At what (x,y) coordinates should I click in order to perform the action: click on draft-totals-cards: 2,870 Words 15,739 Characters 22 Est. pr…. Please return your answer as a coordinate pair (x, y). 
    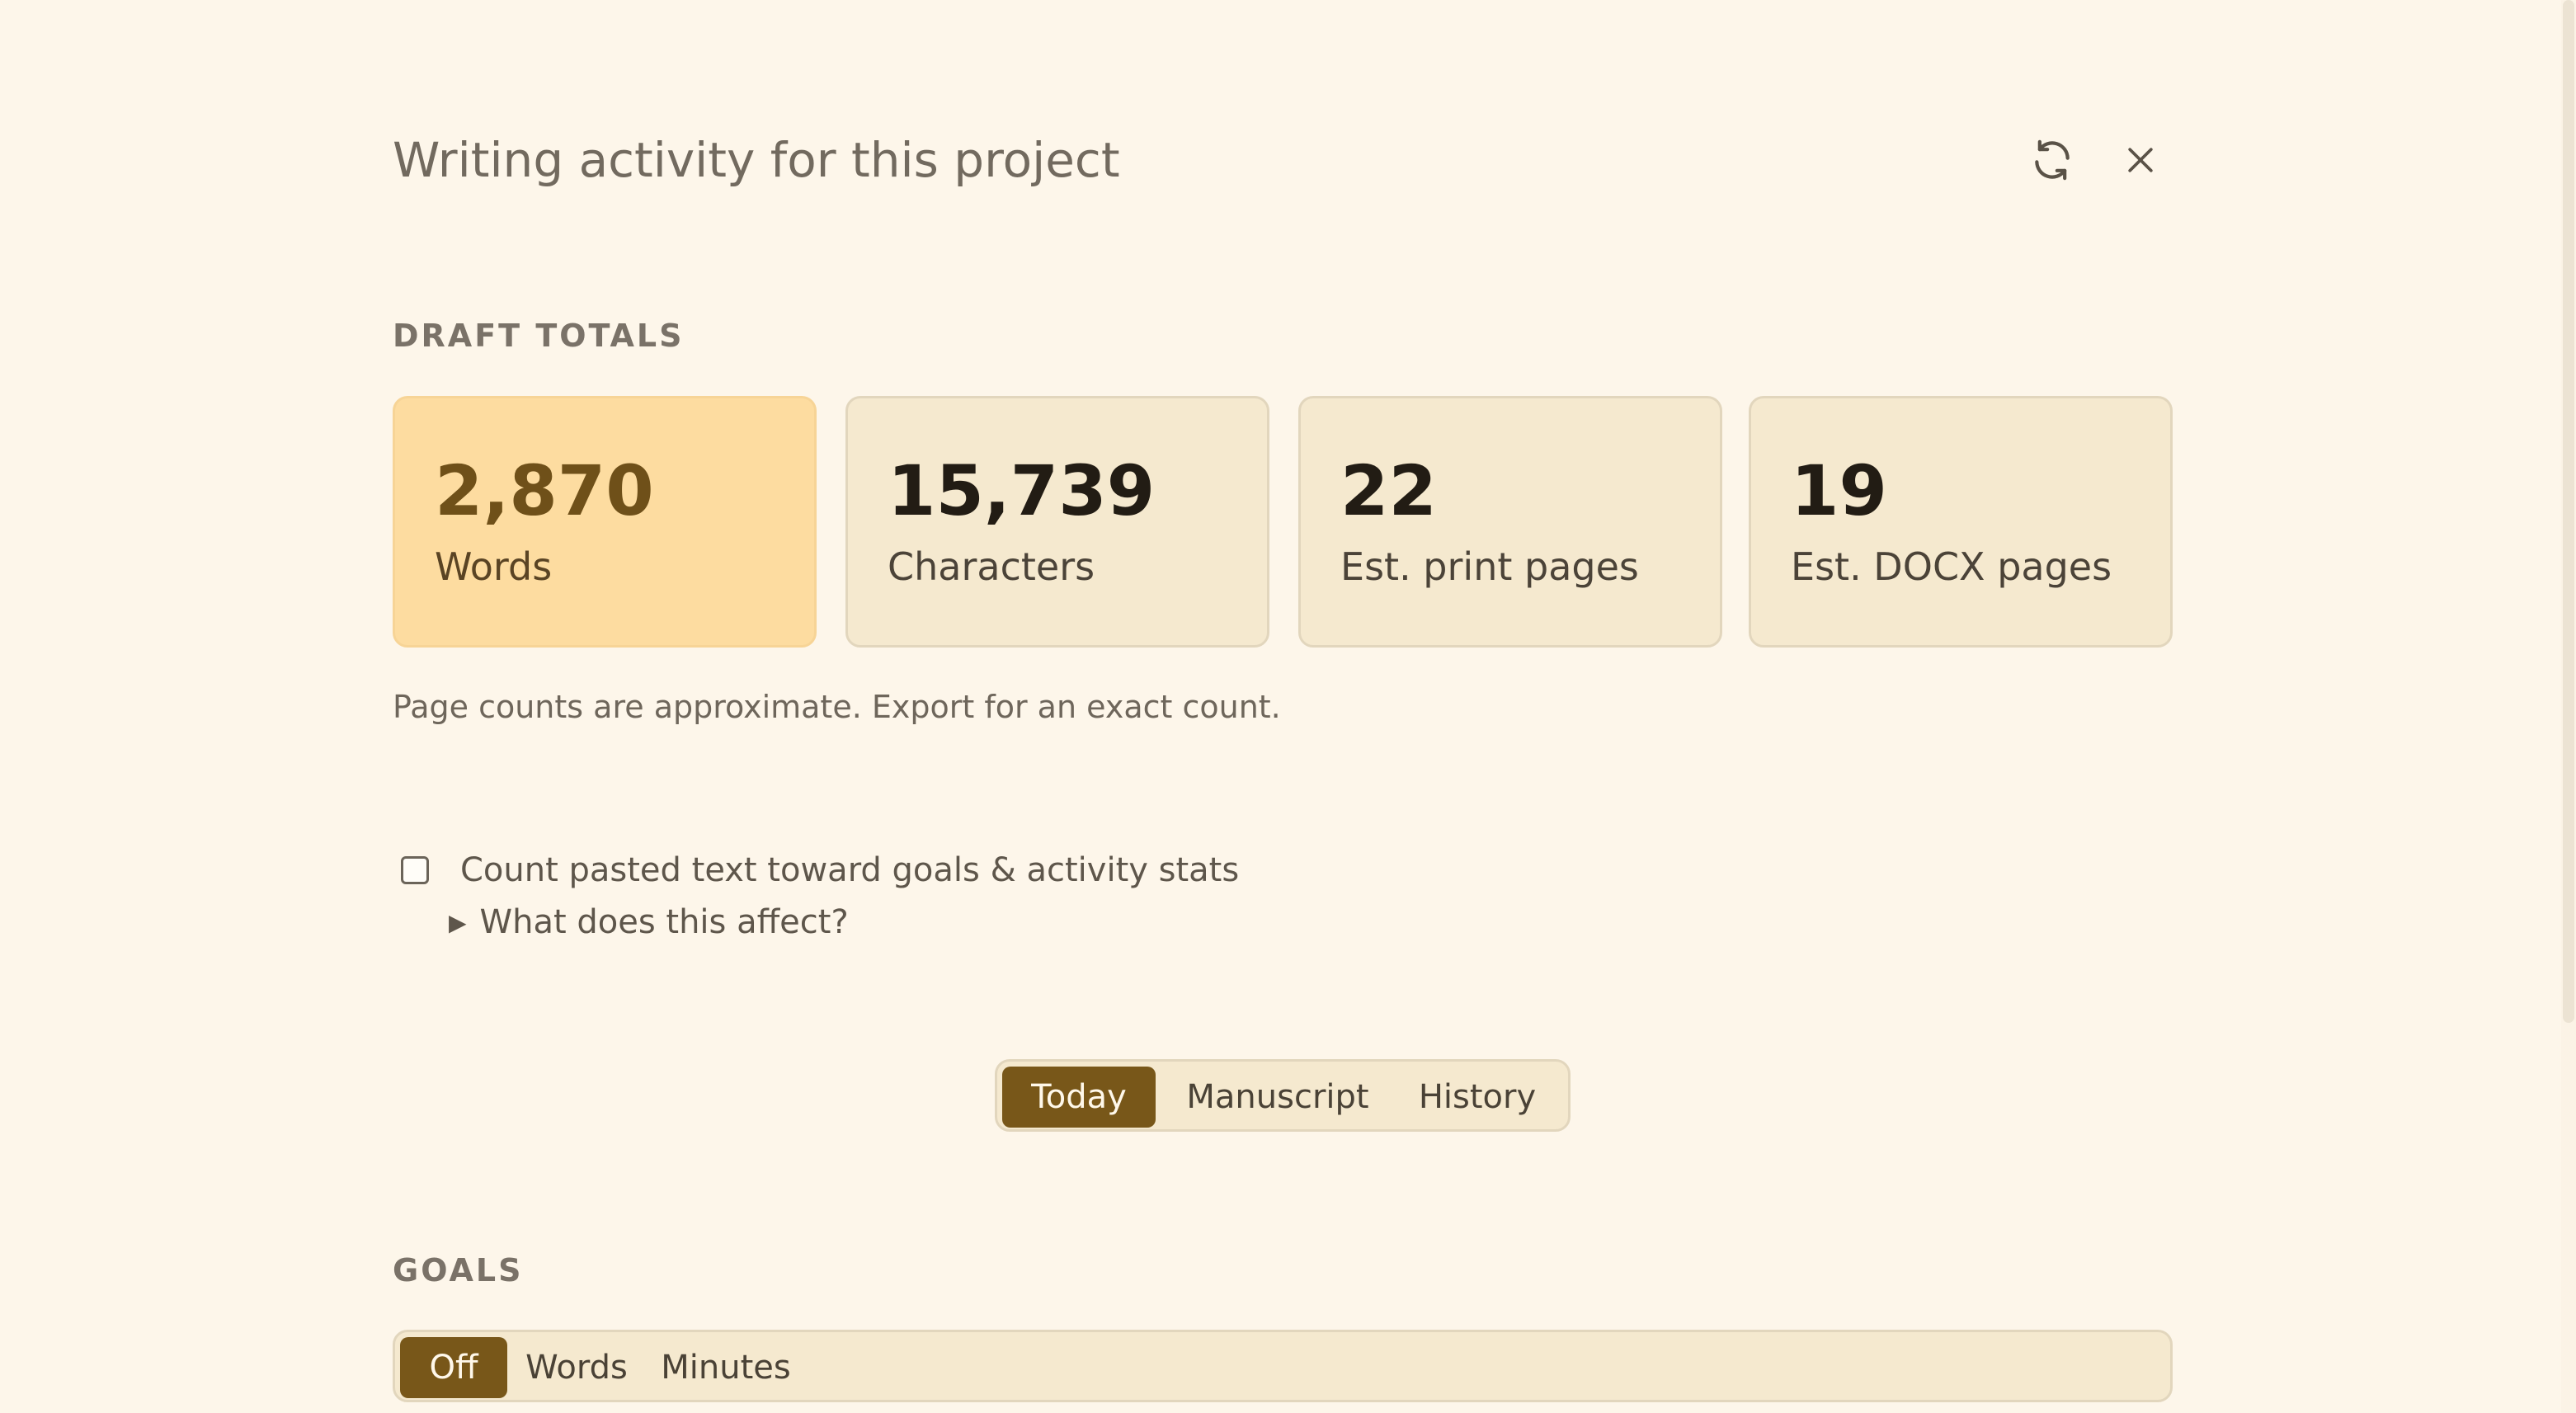
    Looking at the image, I should click on (1283, 522).